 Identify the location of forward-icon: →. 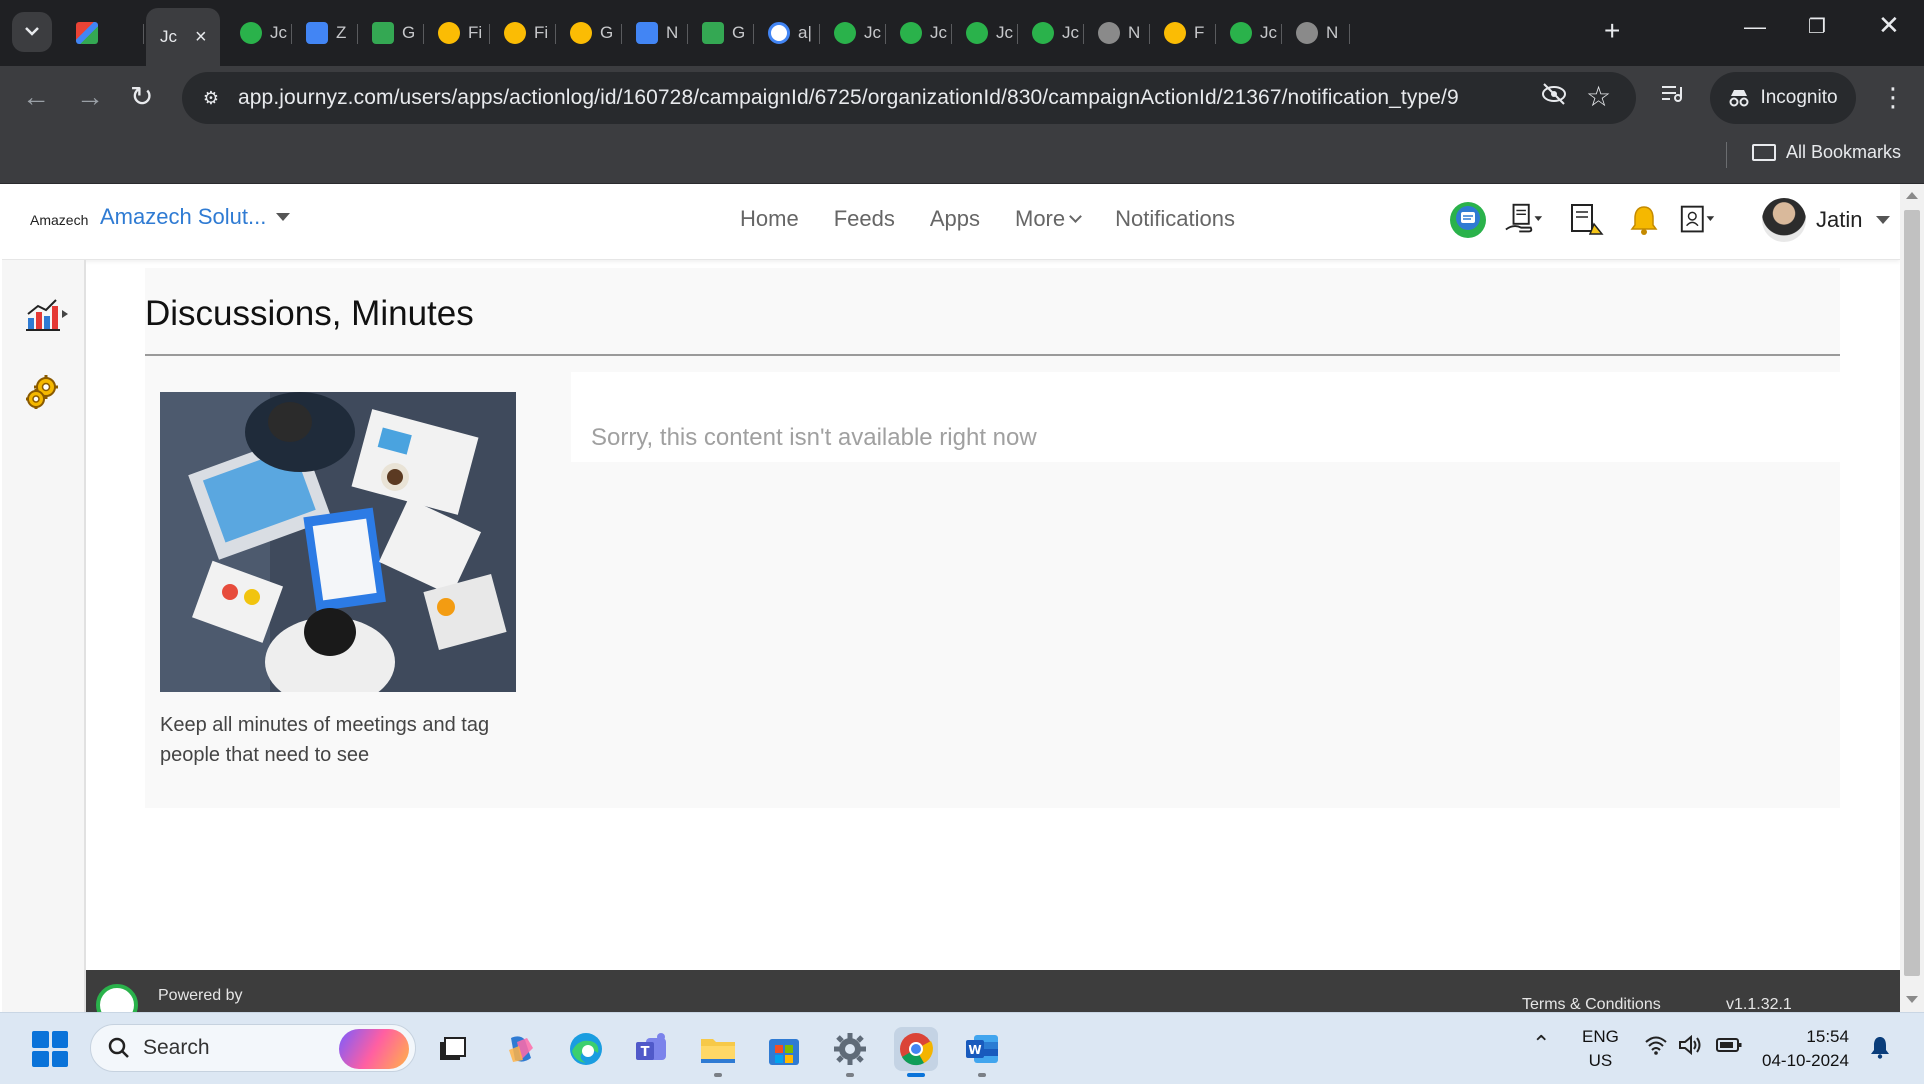
(90, 97).